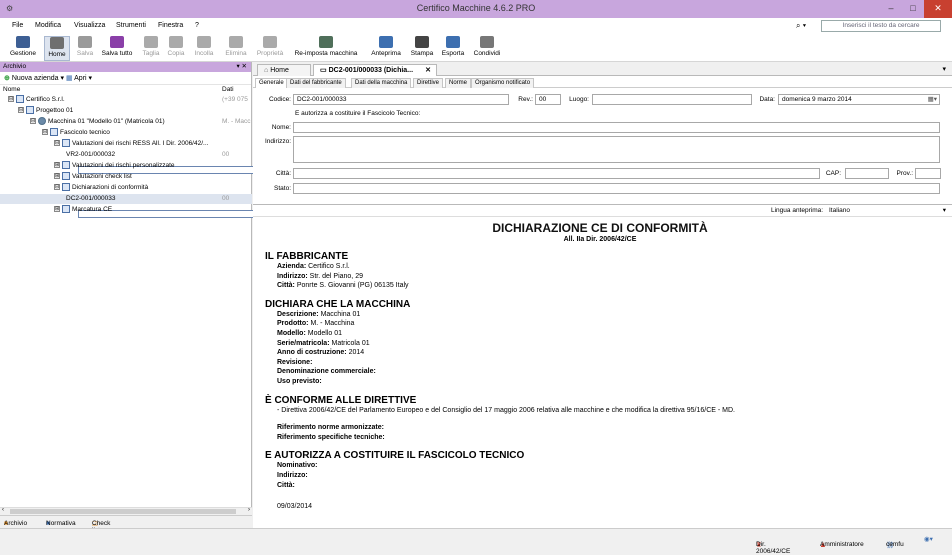 This screenshot has height=555, width=952. What do you see at coordinates (89, 25) in the screenshot?
I see `menu-visualizza: Visualizza` at bounding box center [89, 25].